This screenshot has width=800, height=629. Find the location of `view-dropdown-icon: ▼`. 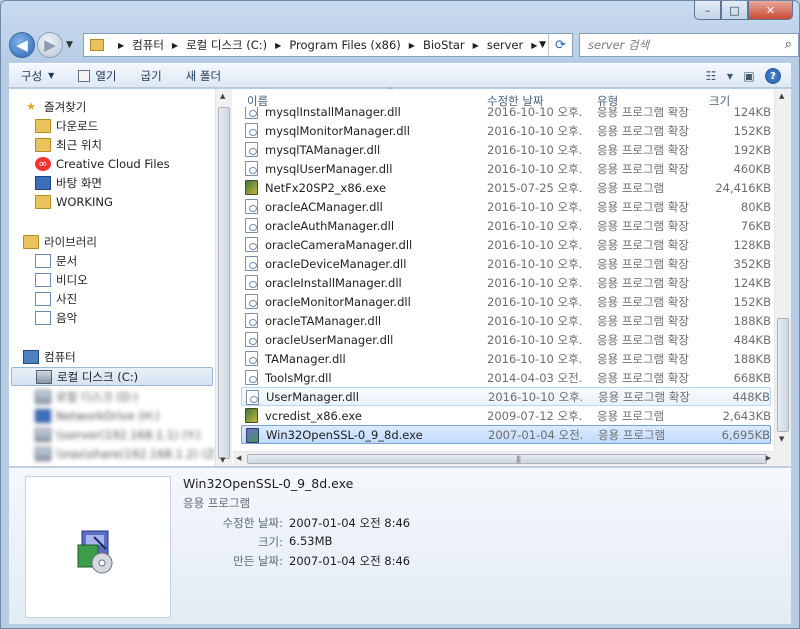

view-dropdown-icon: ▼ is located at coordinates (730, 76).